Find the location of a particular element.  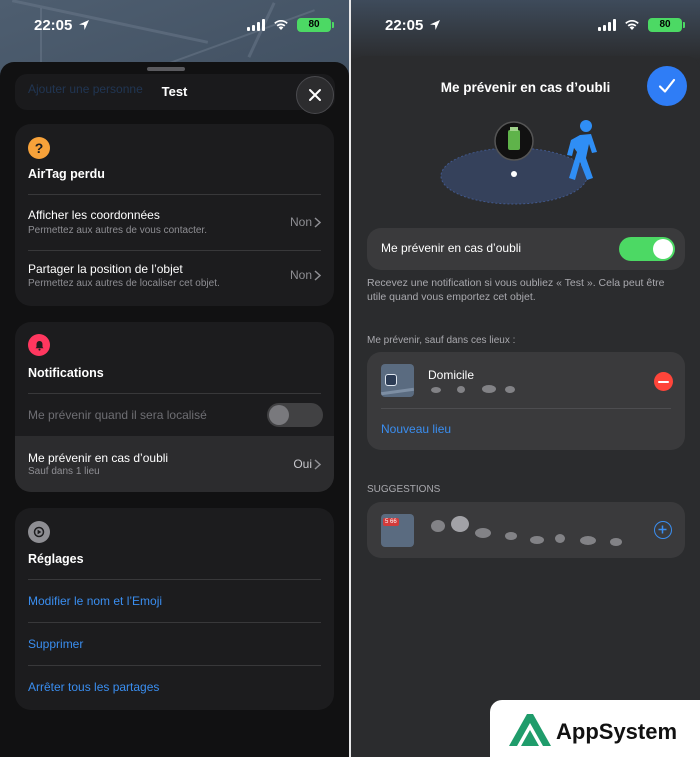

close-button is located at coordinates (315, 95).